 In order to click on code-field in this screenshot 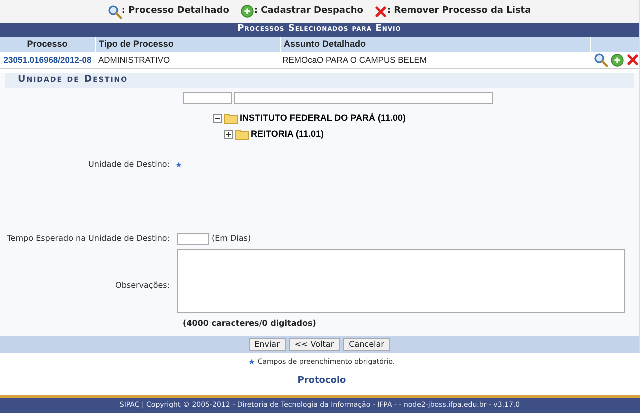, I will do `click(207, 98)`.